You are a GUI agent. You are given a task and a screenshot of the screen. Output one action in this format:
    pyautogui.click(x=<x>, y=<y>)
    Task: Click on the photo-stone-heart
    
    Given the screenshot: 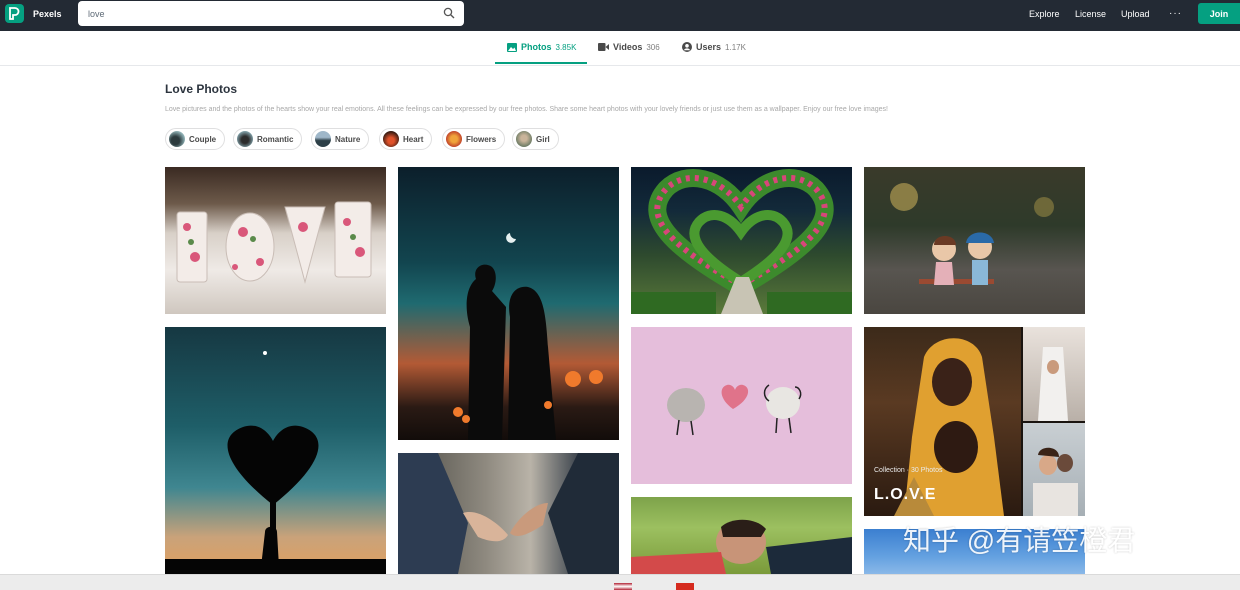 What is the action you would take?
    pyautogui.click(x=741, y=405)
    